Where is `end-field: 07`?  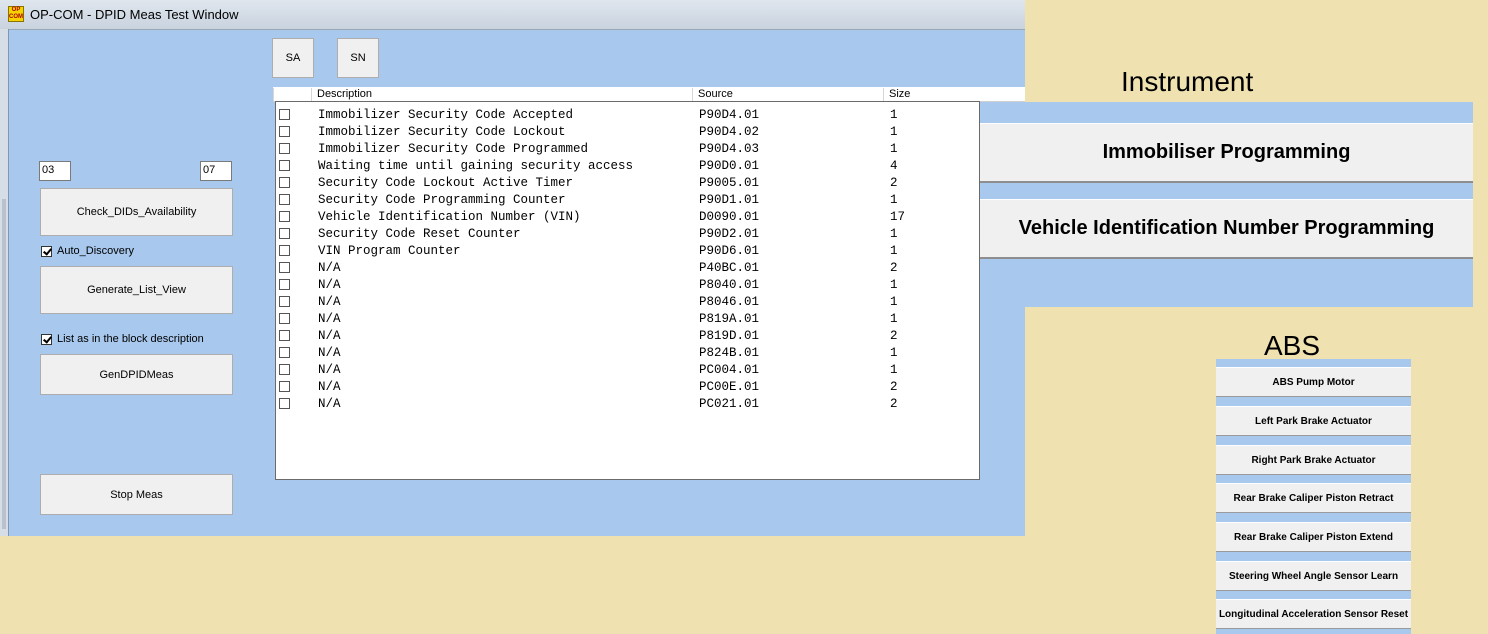 end-field: 07 is located at coordinates (216, 171).